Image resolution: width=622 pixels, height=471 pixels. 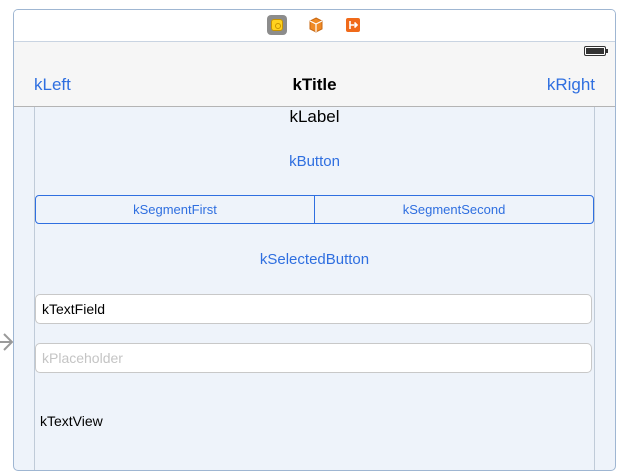 What do you see at coordinates (596, 51) in the screenshot?
I see `battery-icon` at bounding box center [596, 51].